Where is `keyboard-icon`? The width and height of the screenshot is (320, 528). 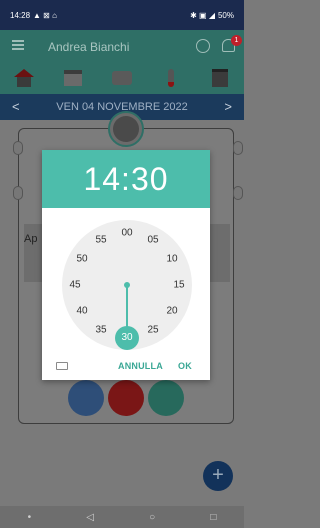 keyboard-icon is located at coordinates (62, 366).